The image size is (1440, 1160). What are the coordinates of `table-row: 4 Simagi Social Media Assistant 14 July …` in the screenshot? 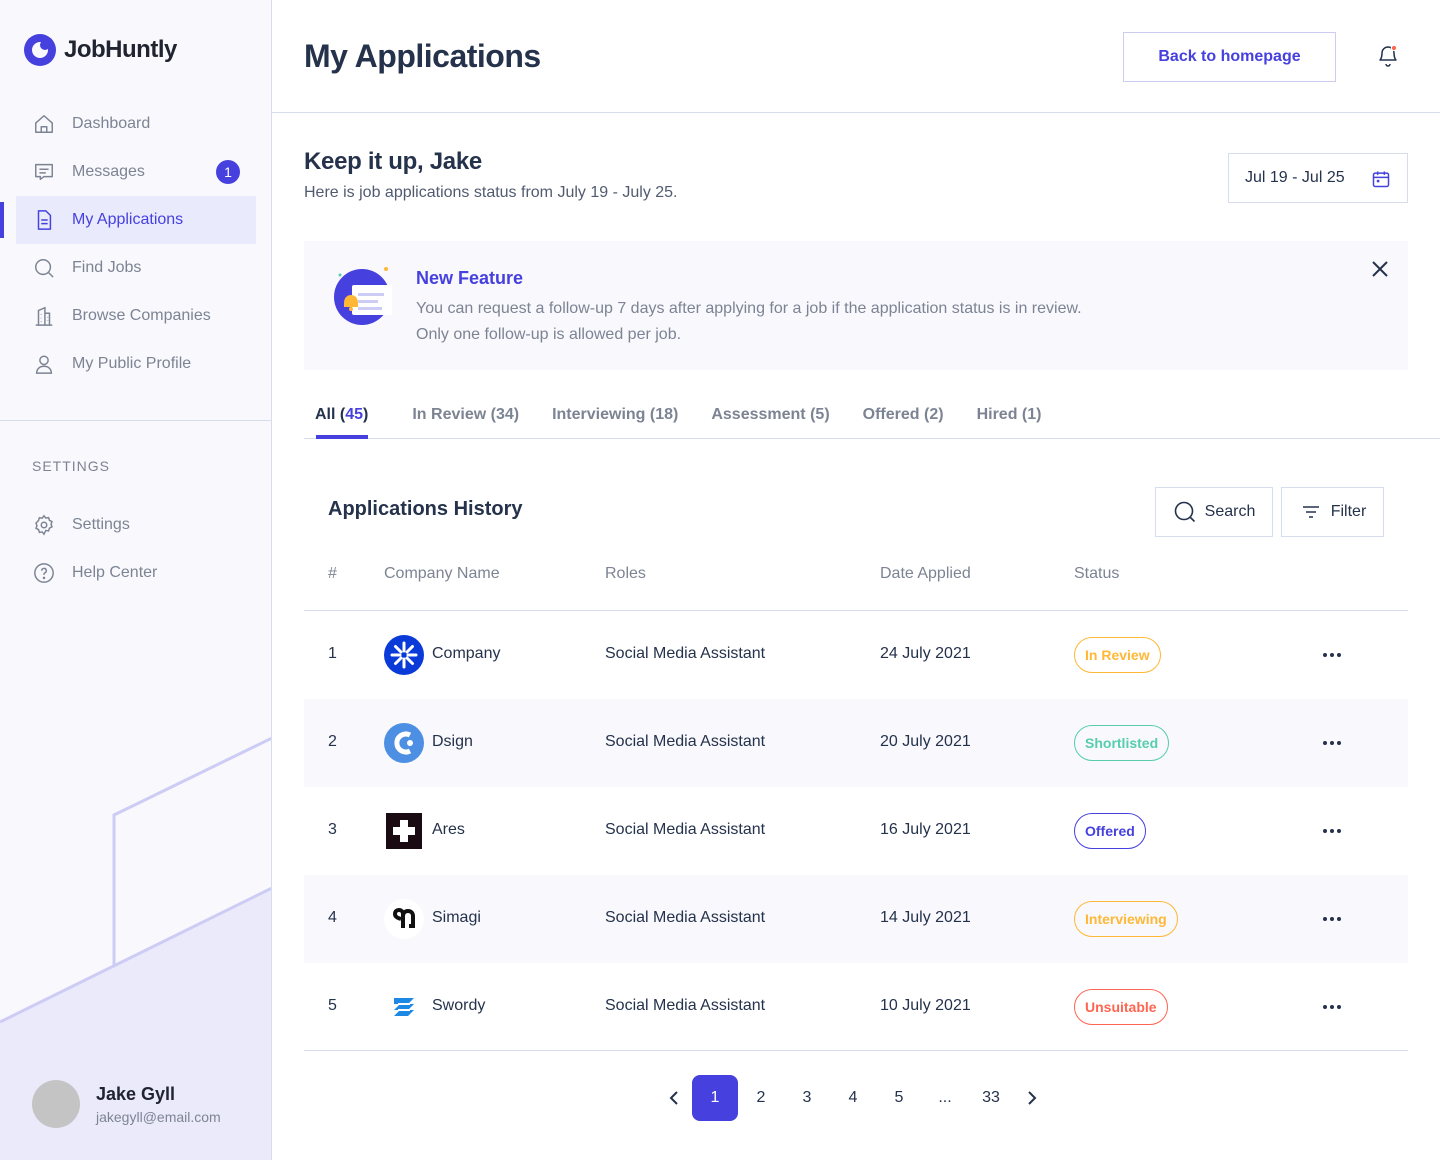 It's located at (856, 919).